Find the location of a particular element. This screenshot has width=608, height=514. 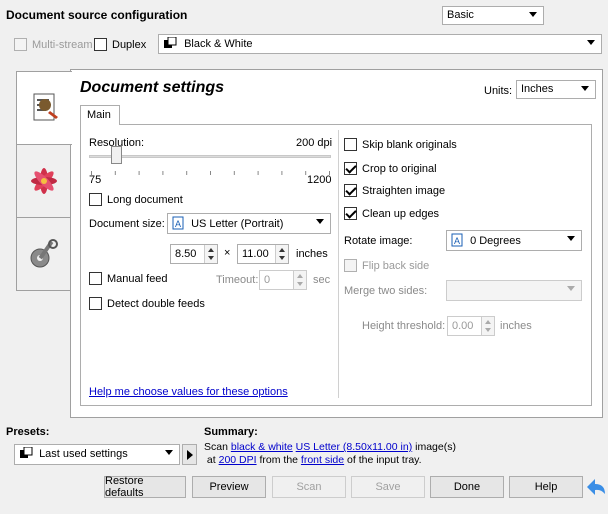

flower-icon is located at coordinates (44, 181).